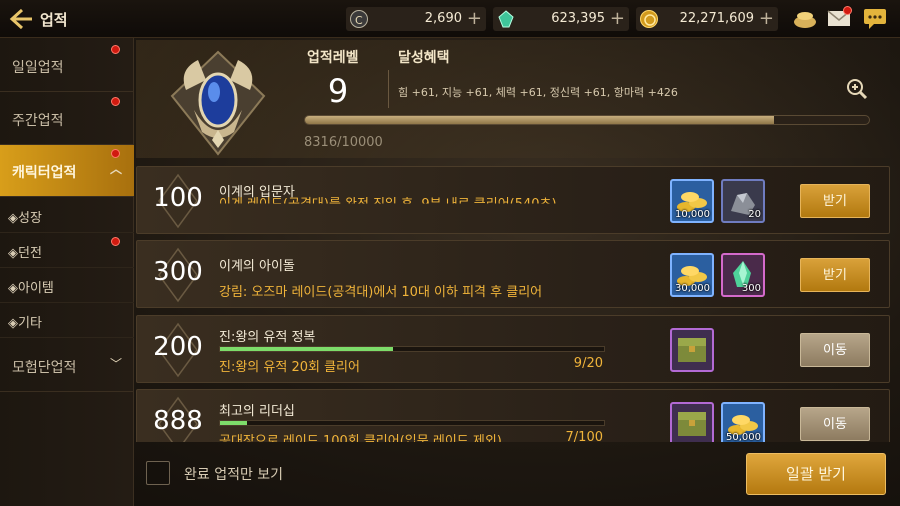 The image size is (900, 506). What do you see at coordinates (839, 18) in the screenshot?
I see `mail-icon` at bounding box center [839, 18].